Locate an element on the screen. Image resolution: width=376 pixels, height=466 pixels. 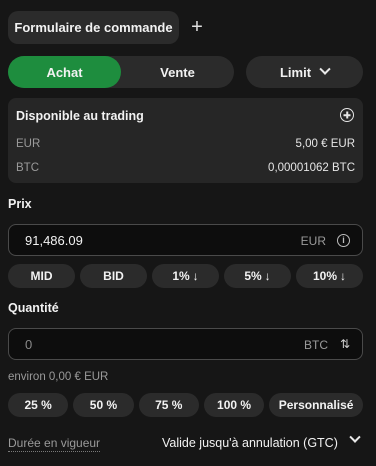
chip-label: 10% is located at coordinates (325, 276).